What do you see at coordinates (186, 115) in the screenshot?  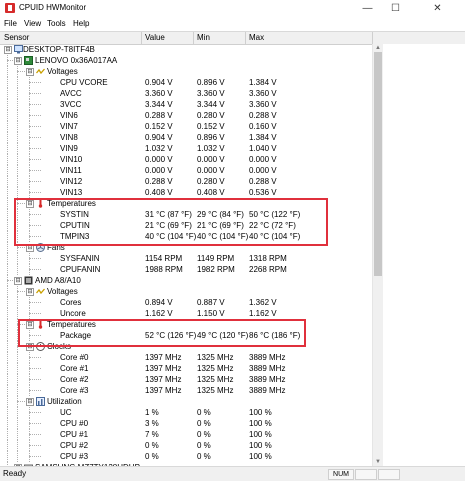 I see `sensor-row: VIN6 0.288 V 0.280 V 0.288 V` at bounding box center [186, 115].